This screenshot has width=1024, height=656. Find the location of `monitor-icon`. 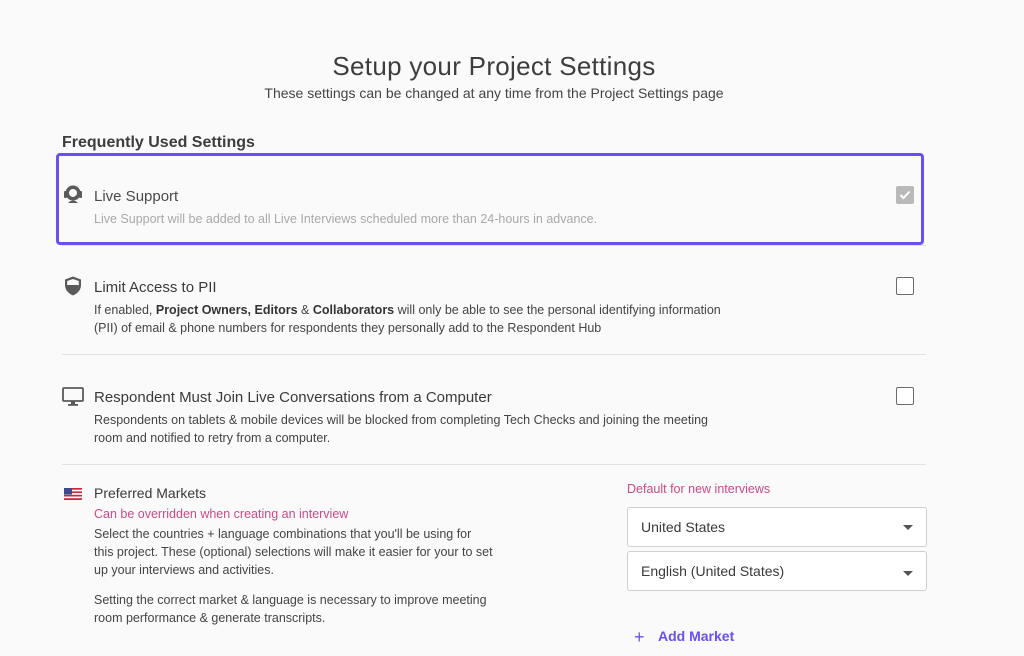

monitor-icon is located at coordinates (73, 396).